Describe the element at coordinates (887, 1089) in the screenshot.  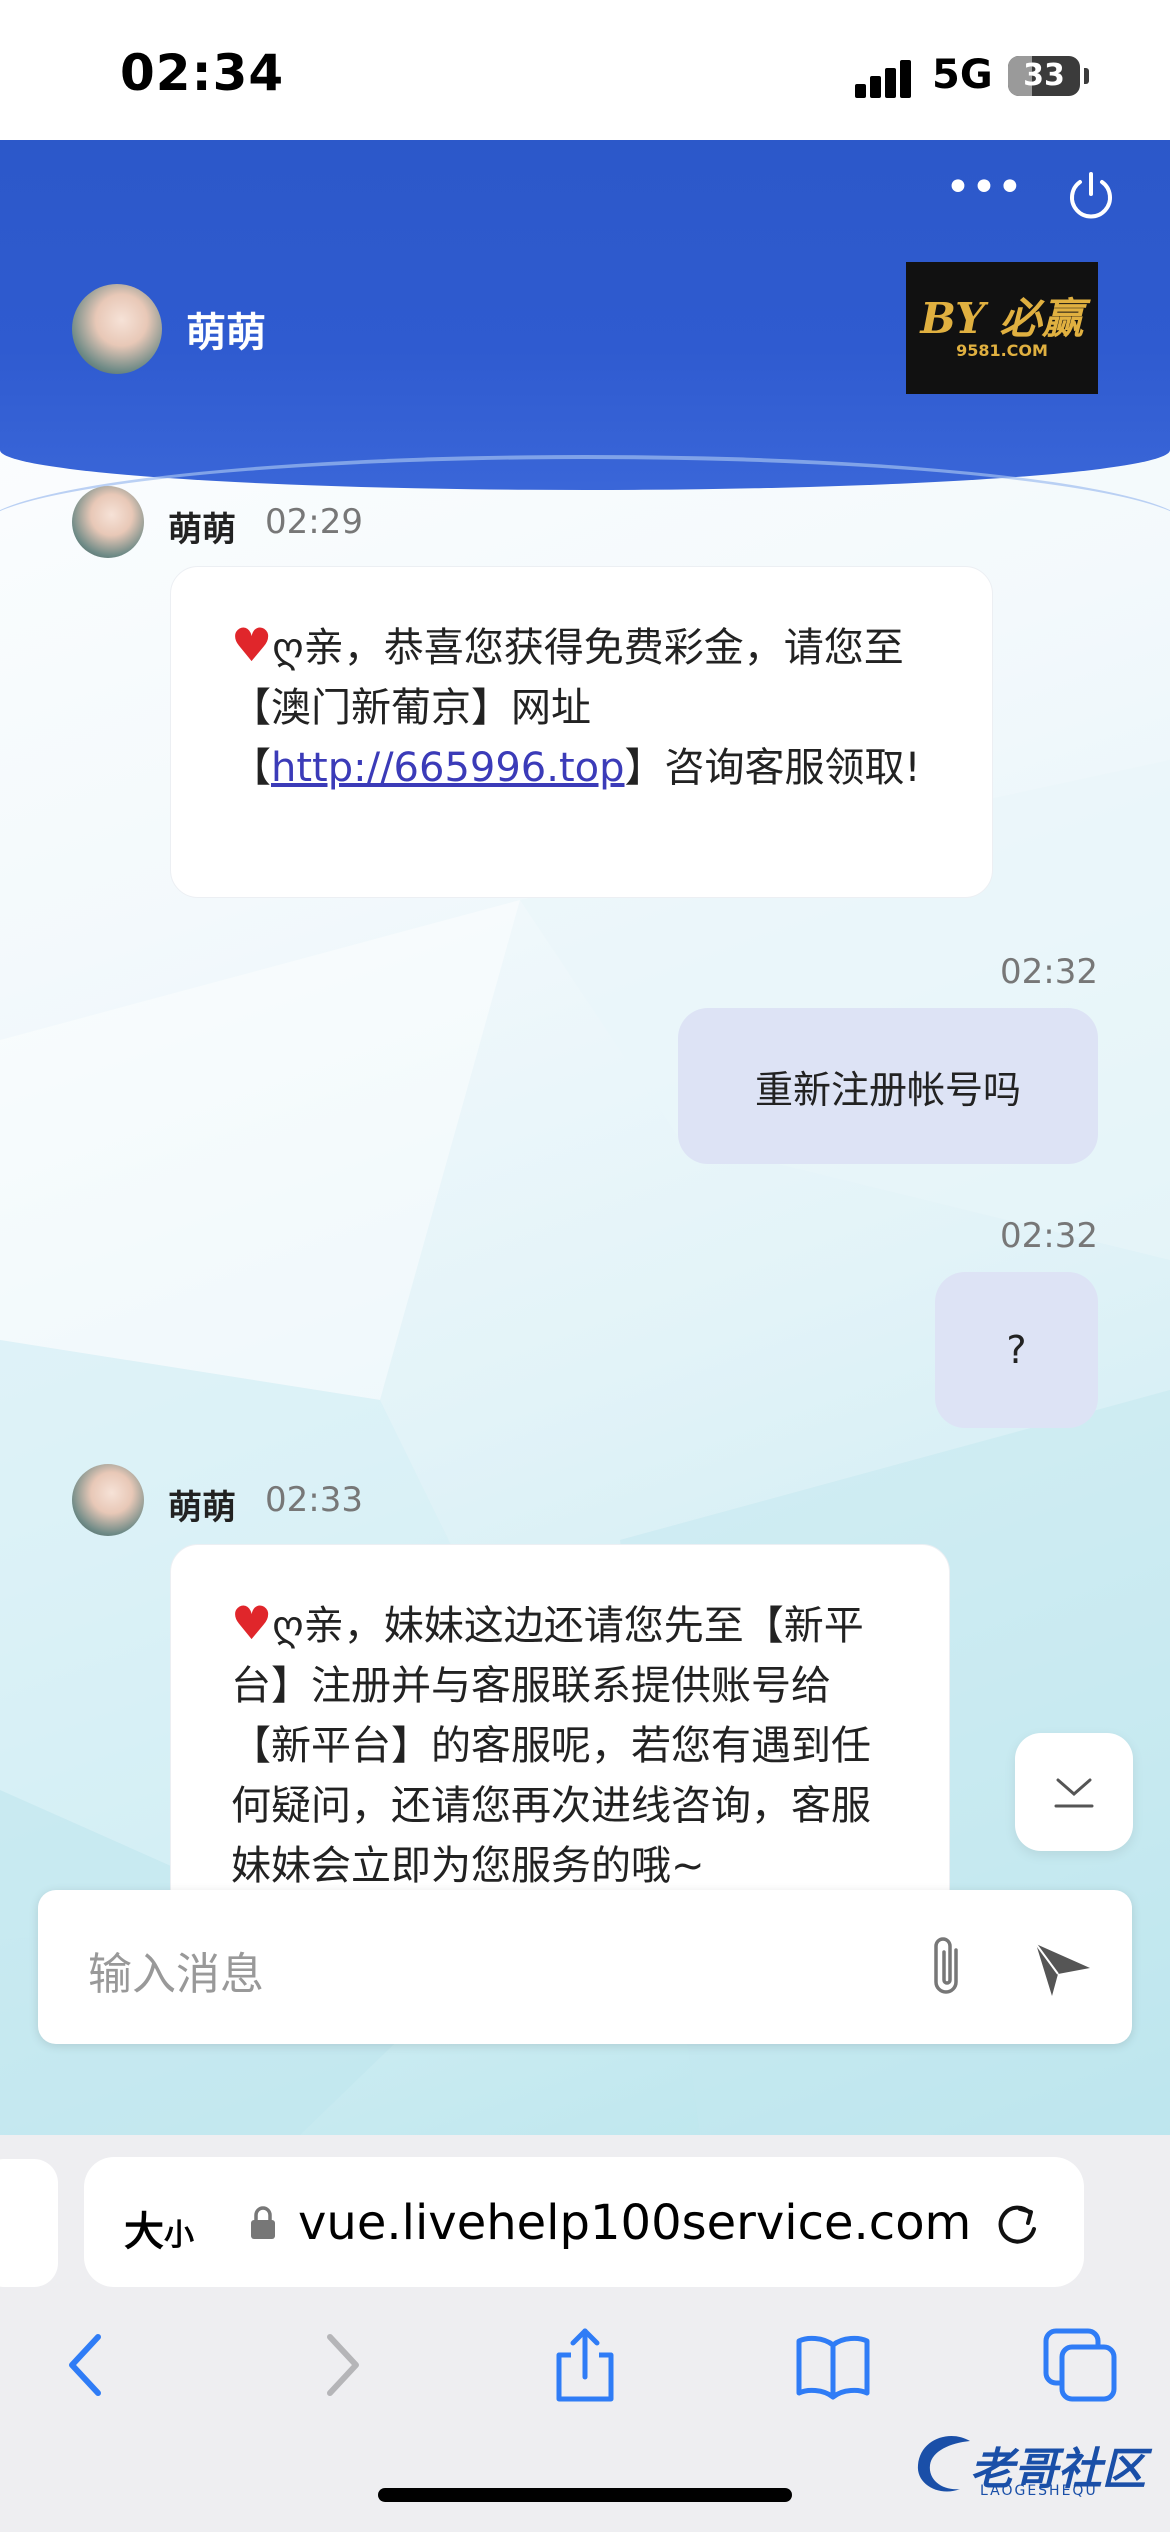
I see `message-text: 重新注册帐号吗` at that location.